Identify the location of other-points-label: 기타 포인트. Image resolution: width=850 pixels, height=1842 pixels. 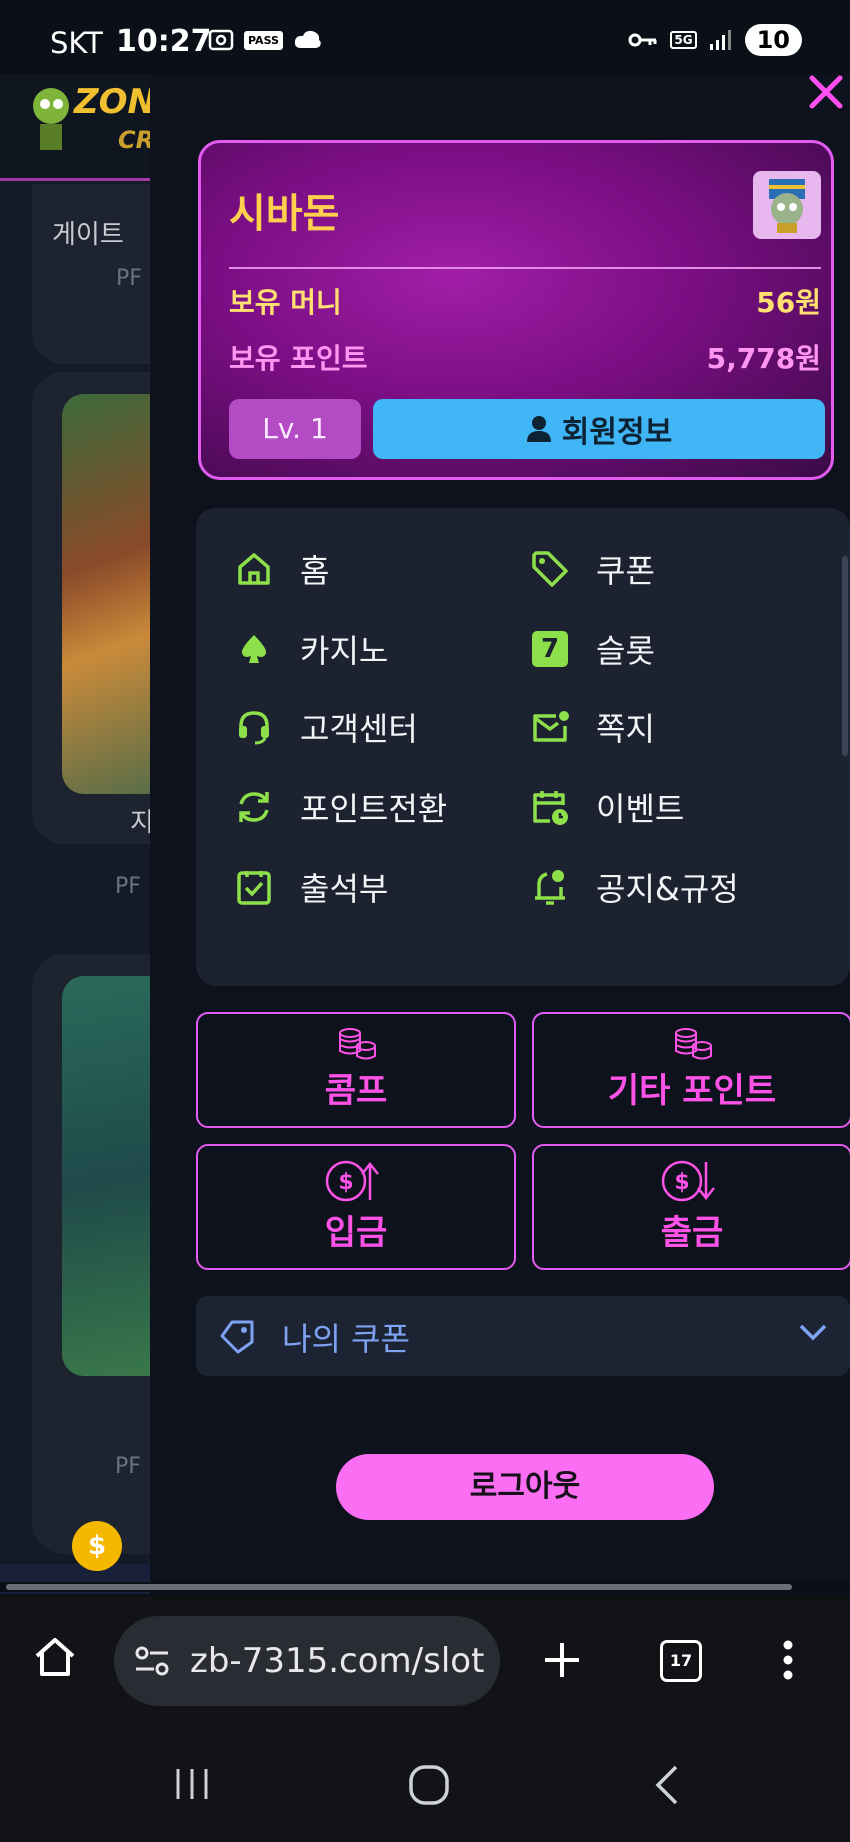
(692, 1091).